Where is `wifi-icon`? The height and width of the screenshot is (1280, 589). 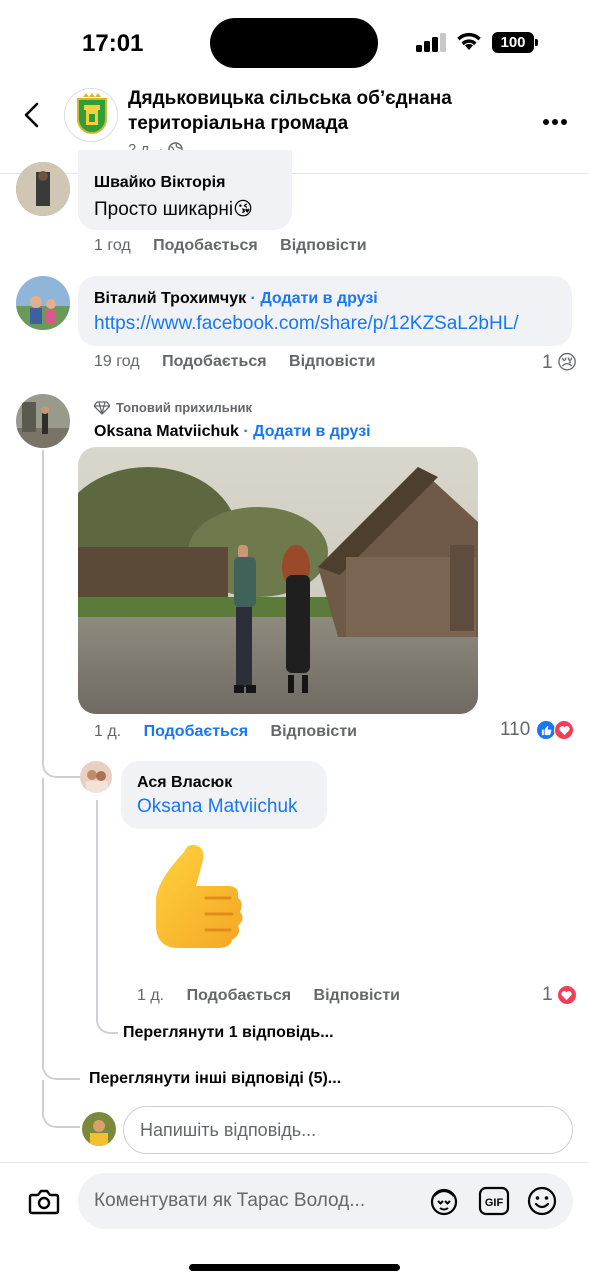
wifi-icon is located at coordinates (469, 41).